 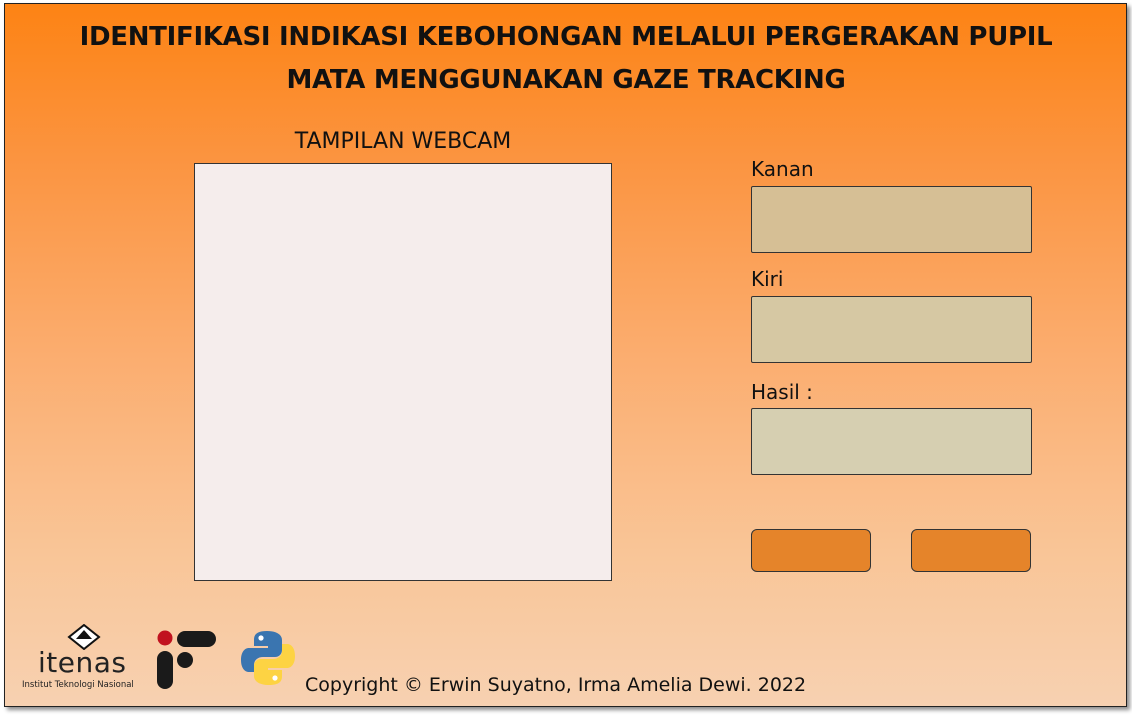 I want to click on hasil-field, so click(x=891, y=441).